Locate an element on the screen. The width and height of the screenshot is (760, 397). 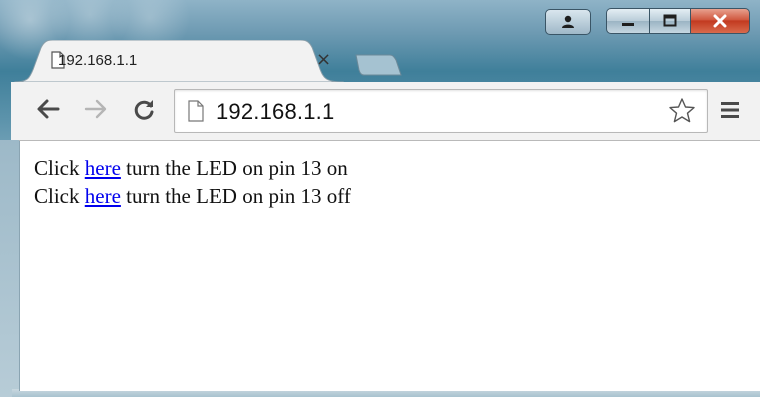
minimize-button is located at coordinates (628, 21).